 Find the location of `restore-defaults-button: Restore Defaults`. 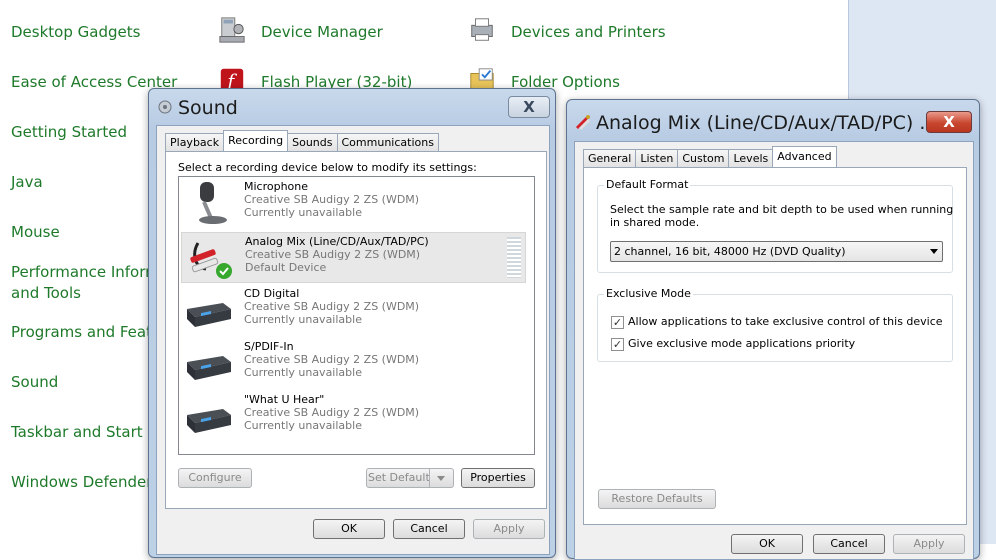

restore-defaults-button: Restore Defaults is located at coordinates (657, 499).